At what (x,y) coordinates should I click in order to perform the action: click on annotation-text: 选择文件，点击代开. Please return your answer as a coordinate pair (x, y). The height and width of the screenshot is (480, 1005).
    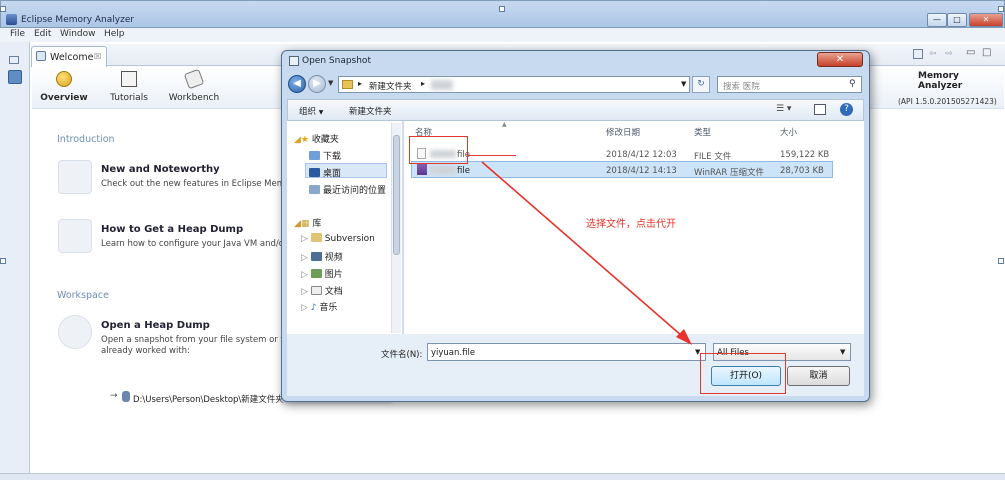
    Looking at the image, I should click on (631, 224).